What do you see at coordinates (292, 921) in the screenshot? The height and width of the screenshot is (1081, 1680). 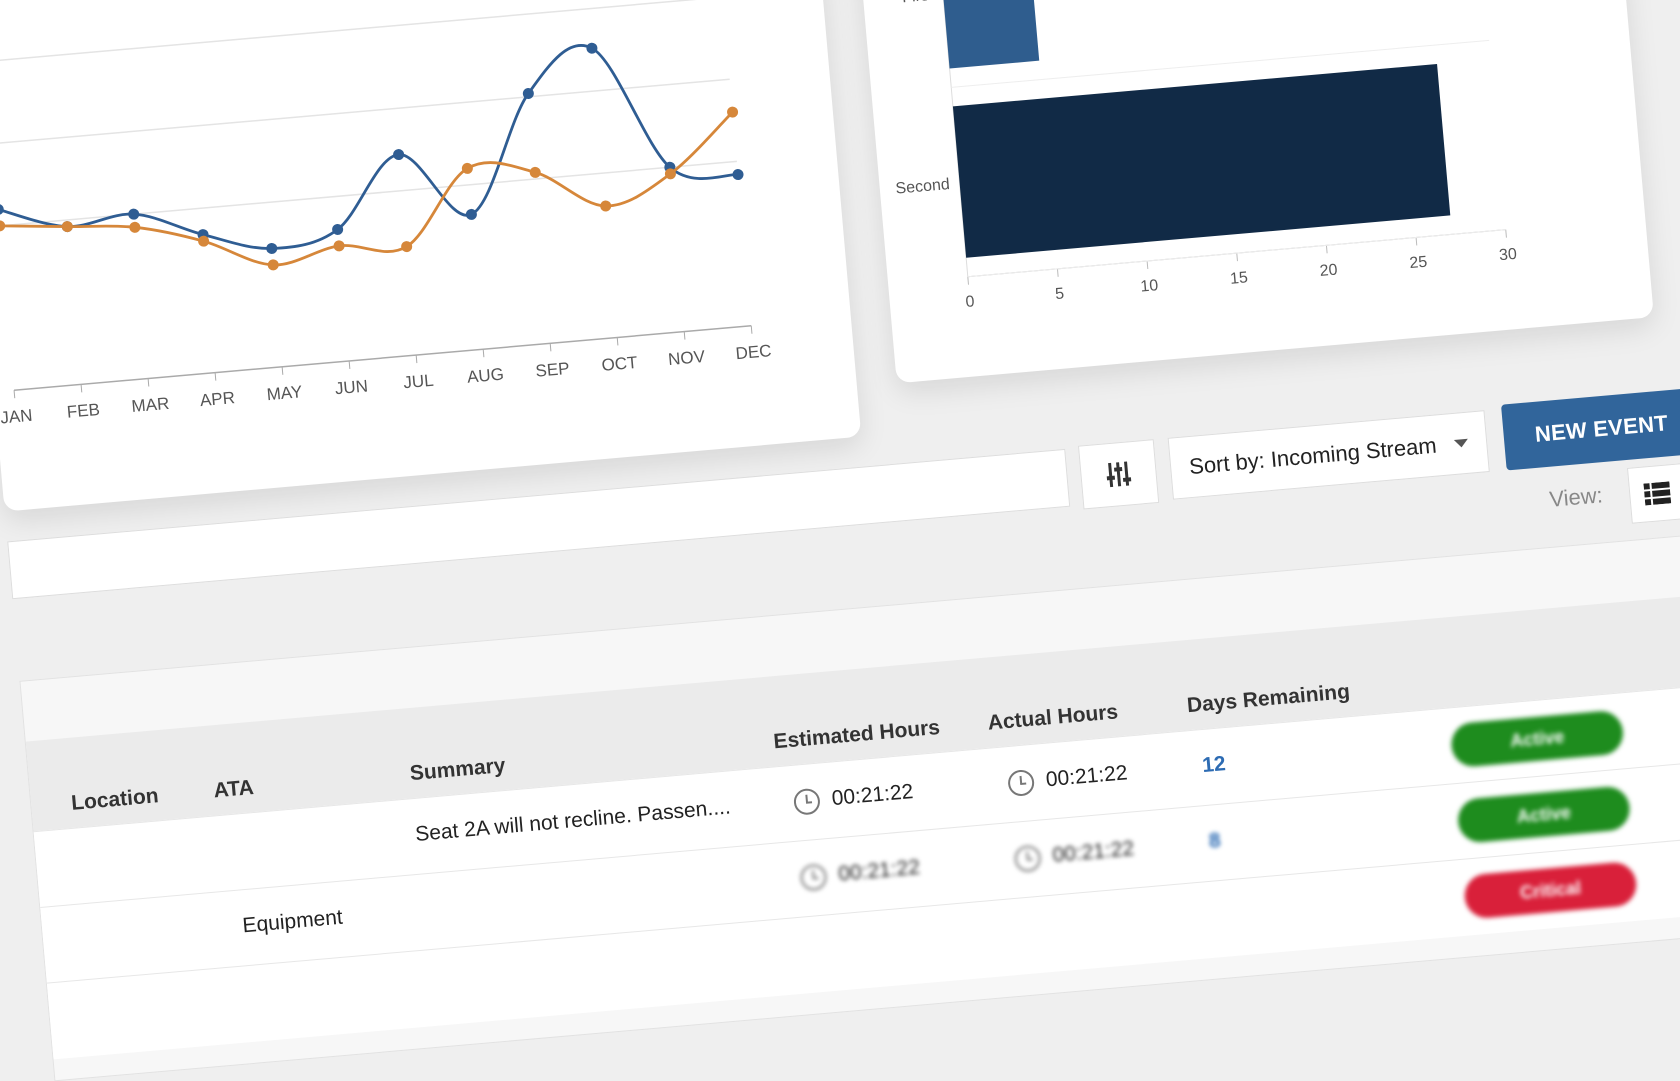 I see `location-cell: Equipment` at bounding box center [292, 921].